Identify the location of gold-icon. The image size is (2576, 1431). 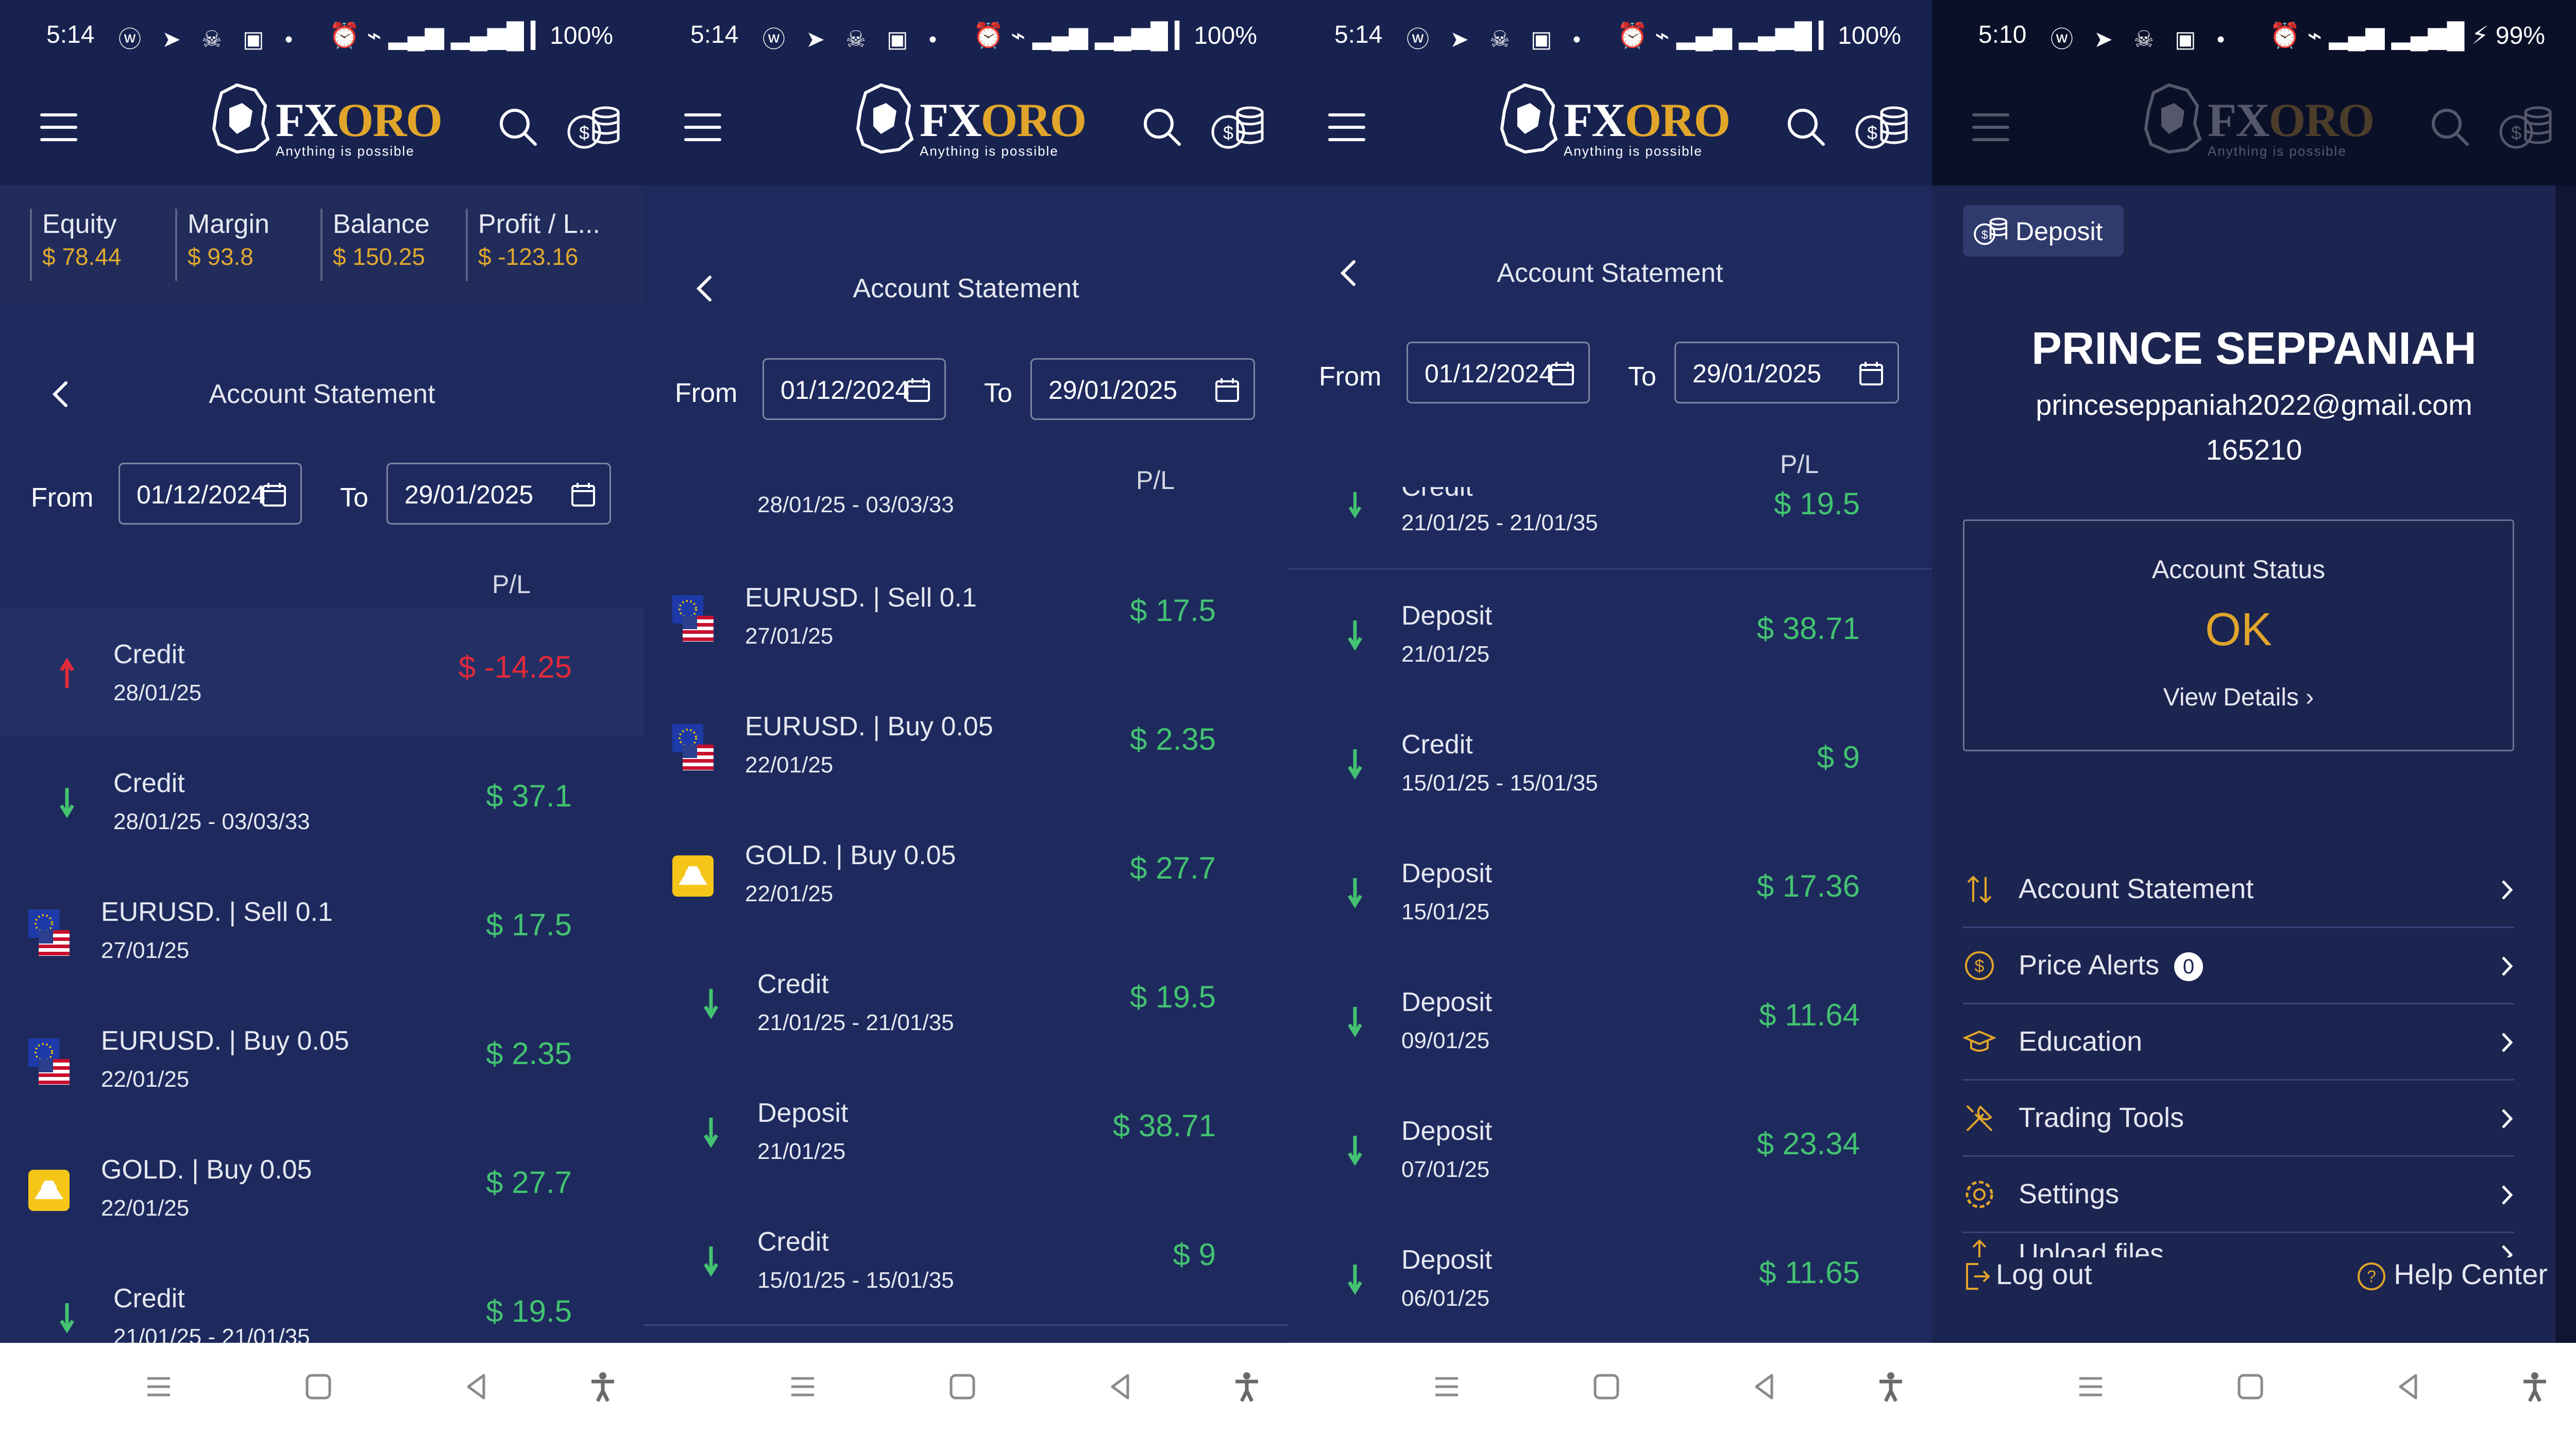
(693, 876).